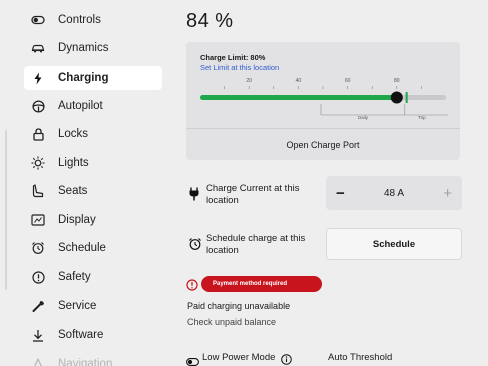 Image resolution: width=488 pixels, height=366 pixels. Describe the element at coordinates (256, 244) in the screenshot. I see `schedule-charge-label: Schedule charge at this location` at that location.